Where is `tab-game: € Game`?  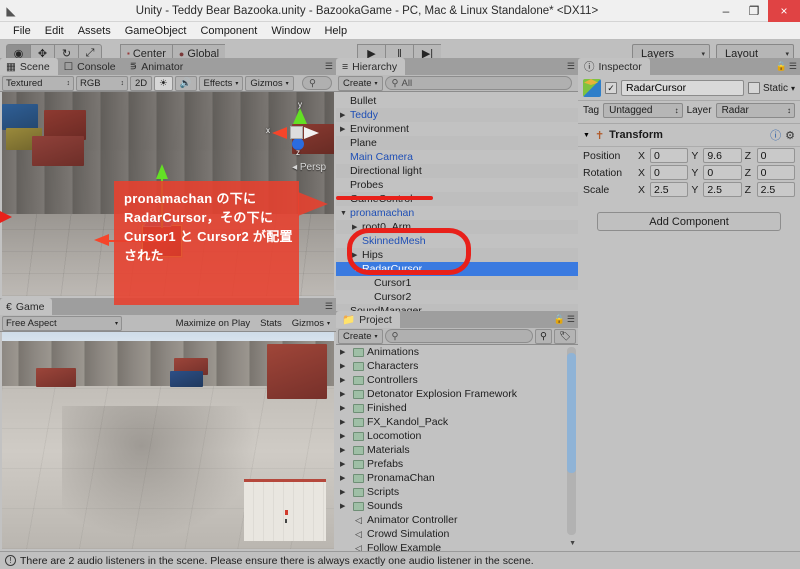 tab-game: € Game is located at coordinates (26, 306).